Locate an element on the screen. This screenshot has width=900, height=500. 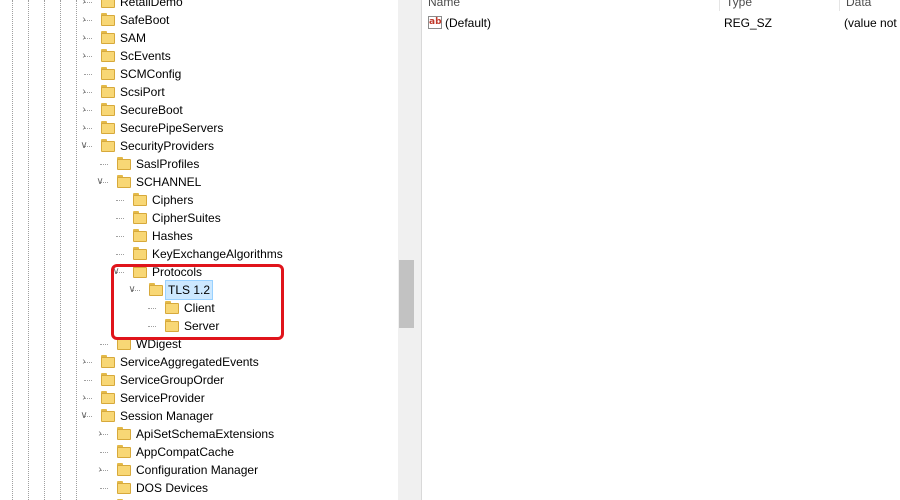
tree-item: › SAM is located at coordinates (199, 38).